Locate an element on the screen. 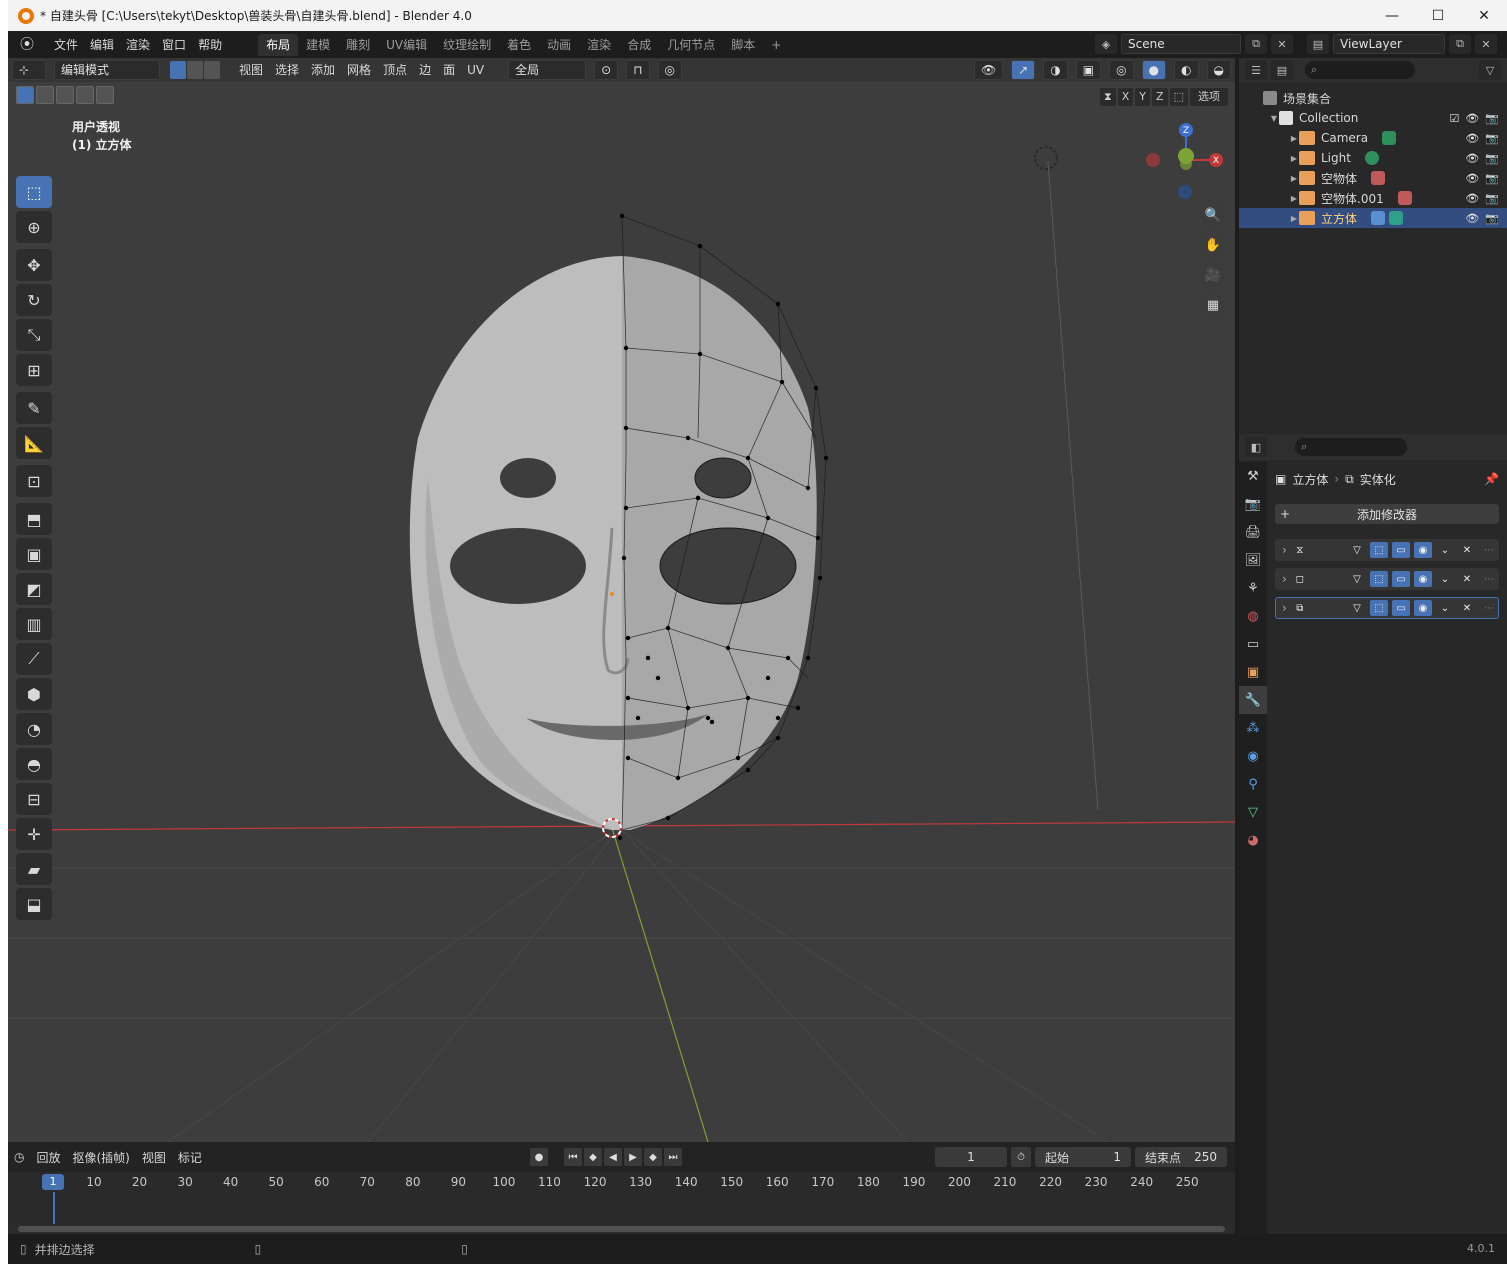 The height and width of the screenshot is (1264, 1507). move-tool: ✥ is located at coordinates (34, 265).